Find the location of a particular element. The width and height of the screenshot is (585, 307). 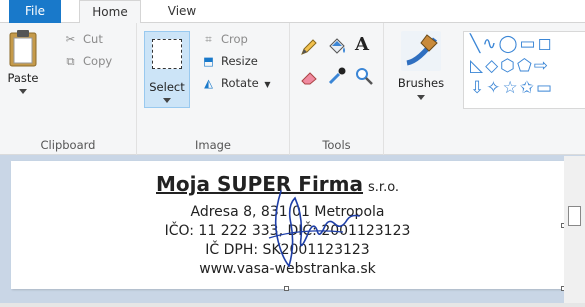

magnifier-icon is located at coordinates (364, 76).